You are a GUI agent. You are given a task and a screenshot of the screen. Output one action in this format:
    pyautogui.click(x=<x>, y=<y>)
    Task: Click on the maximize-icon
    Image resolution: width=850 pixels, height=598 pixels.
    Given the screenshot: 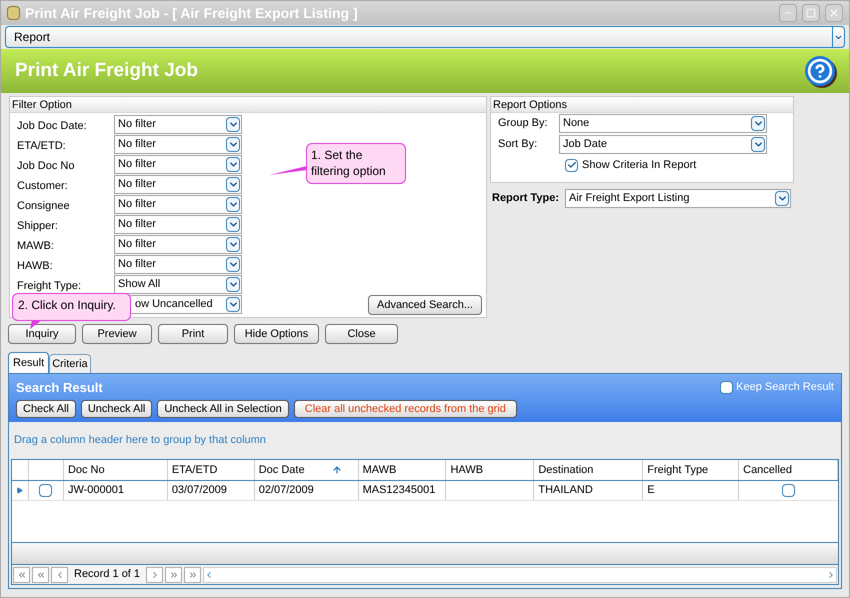 What is the action you would take?
    pyautogui.click(x=811, y=13)
    